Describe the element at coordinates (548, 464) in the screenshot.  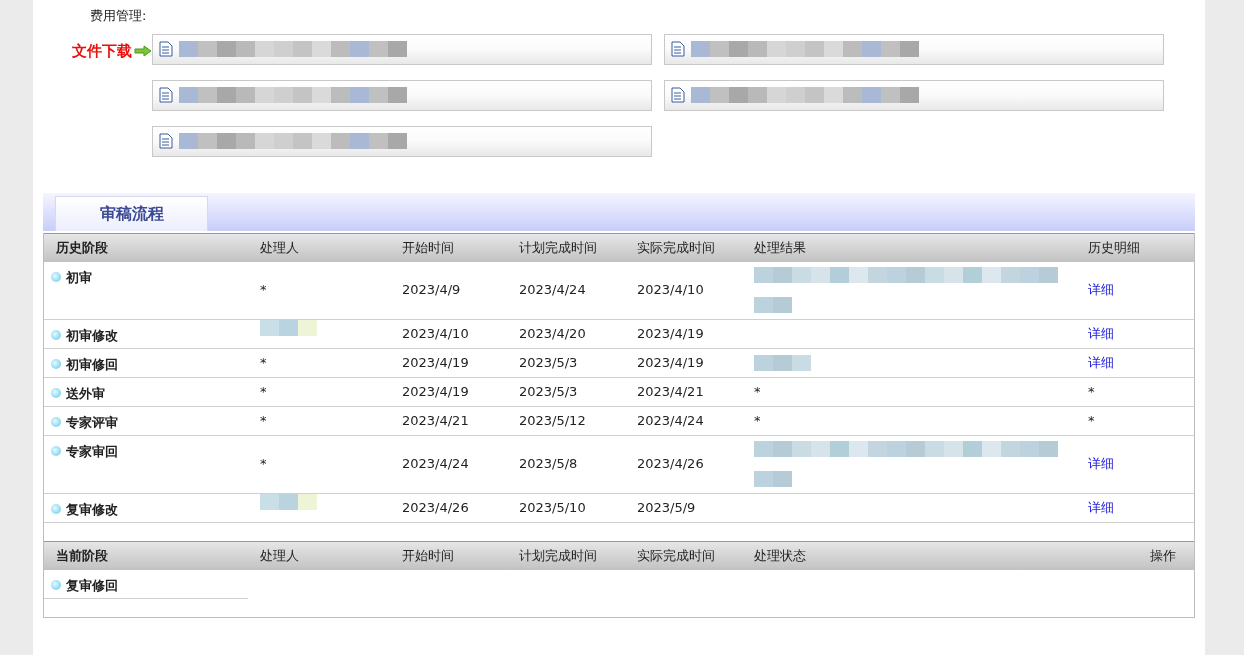
I see `table-cell-text: 2023/5/8` at that location.